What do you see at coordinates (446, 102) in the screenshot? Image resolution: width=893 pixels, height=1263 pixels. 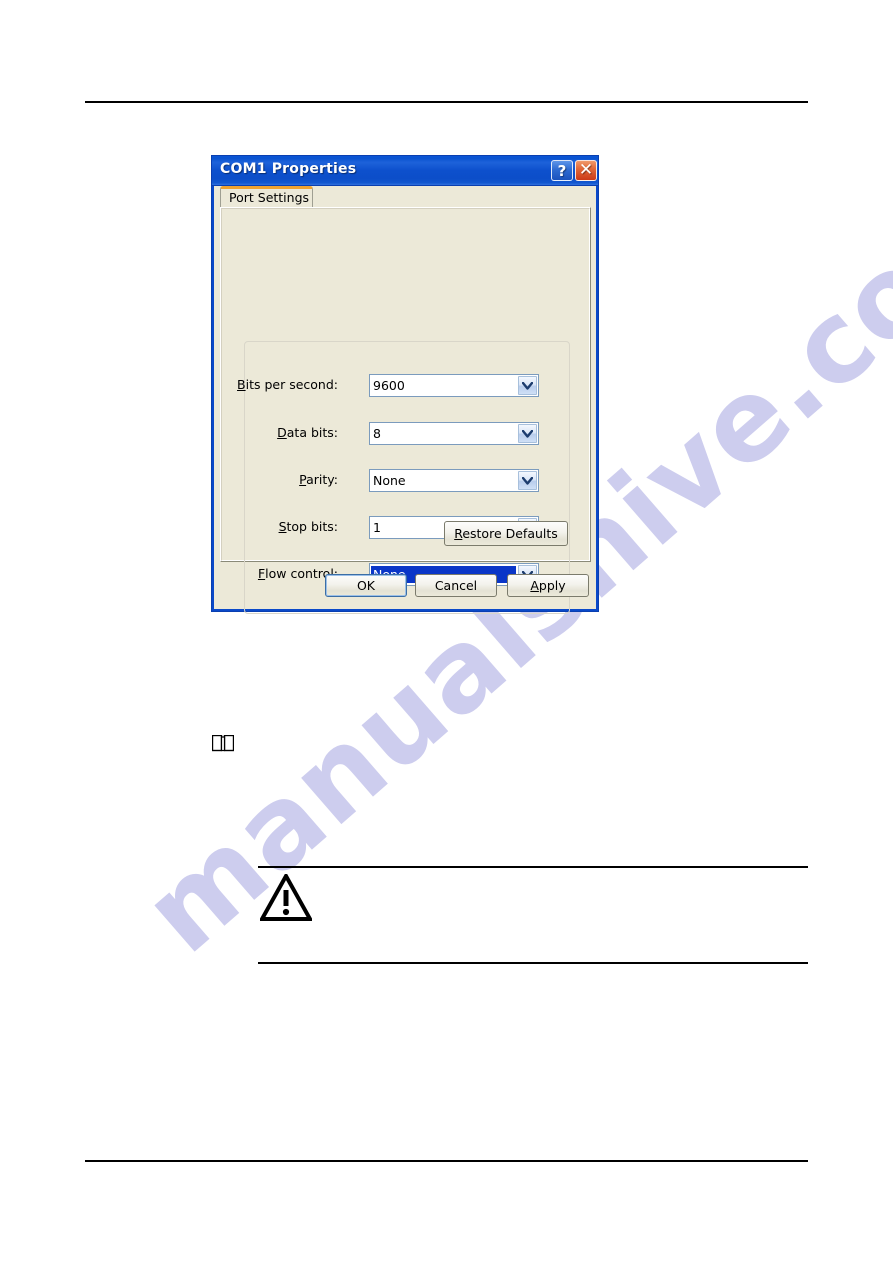 I see `header-rule` at bounding box center [446, 102].